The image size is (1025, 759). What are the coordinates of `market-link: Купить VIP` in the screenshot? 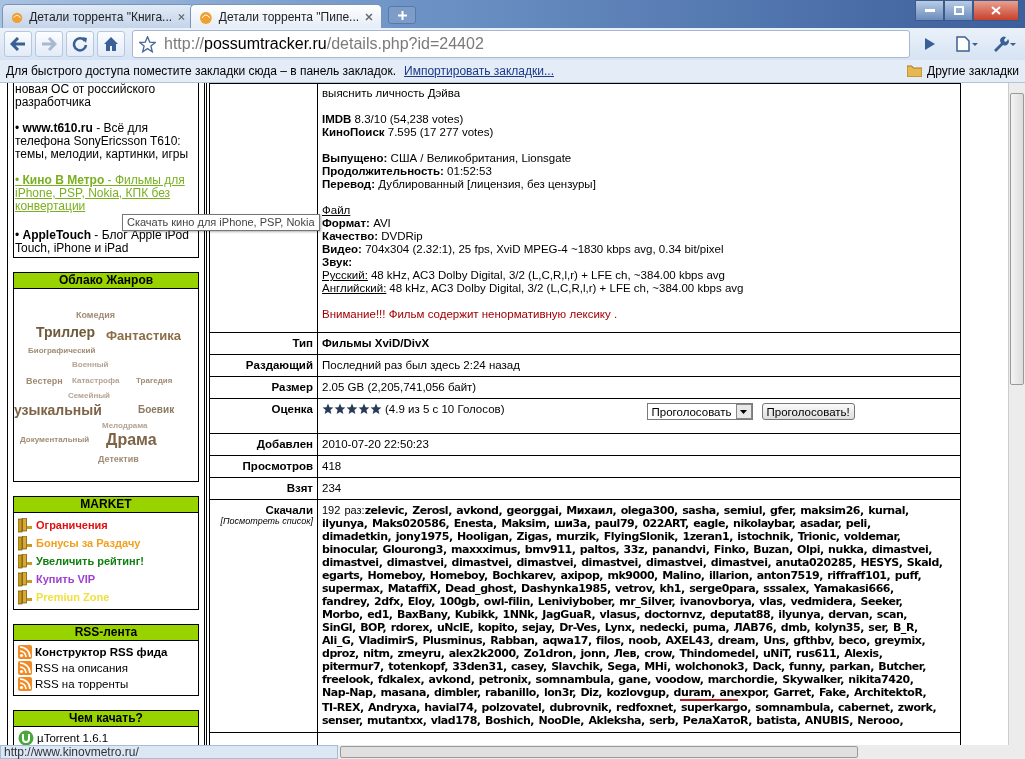 It's located at (66, 579).